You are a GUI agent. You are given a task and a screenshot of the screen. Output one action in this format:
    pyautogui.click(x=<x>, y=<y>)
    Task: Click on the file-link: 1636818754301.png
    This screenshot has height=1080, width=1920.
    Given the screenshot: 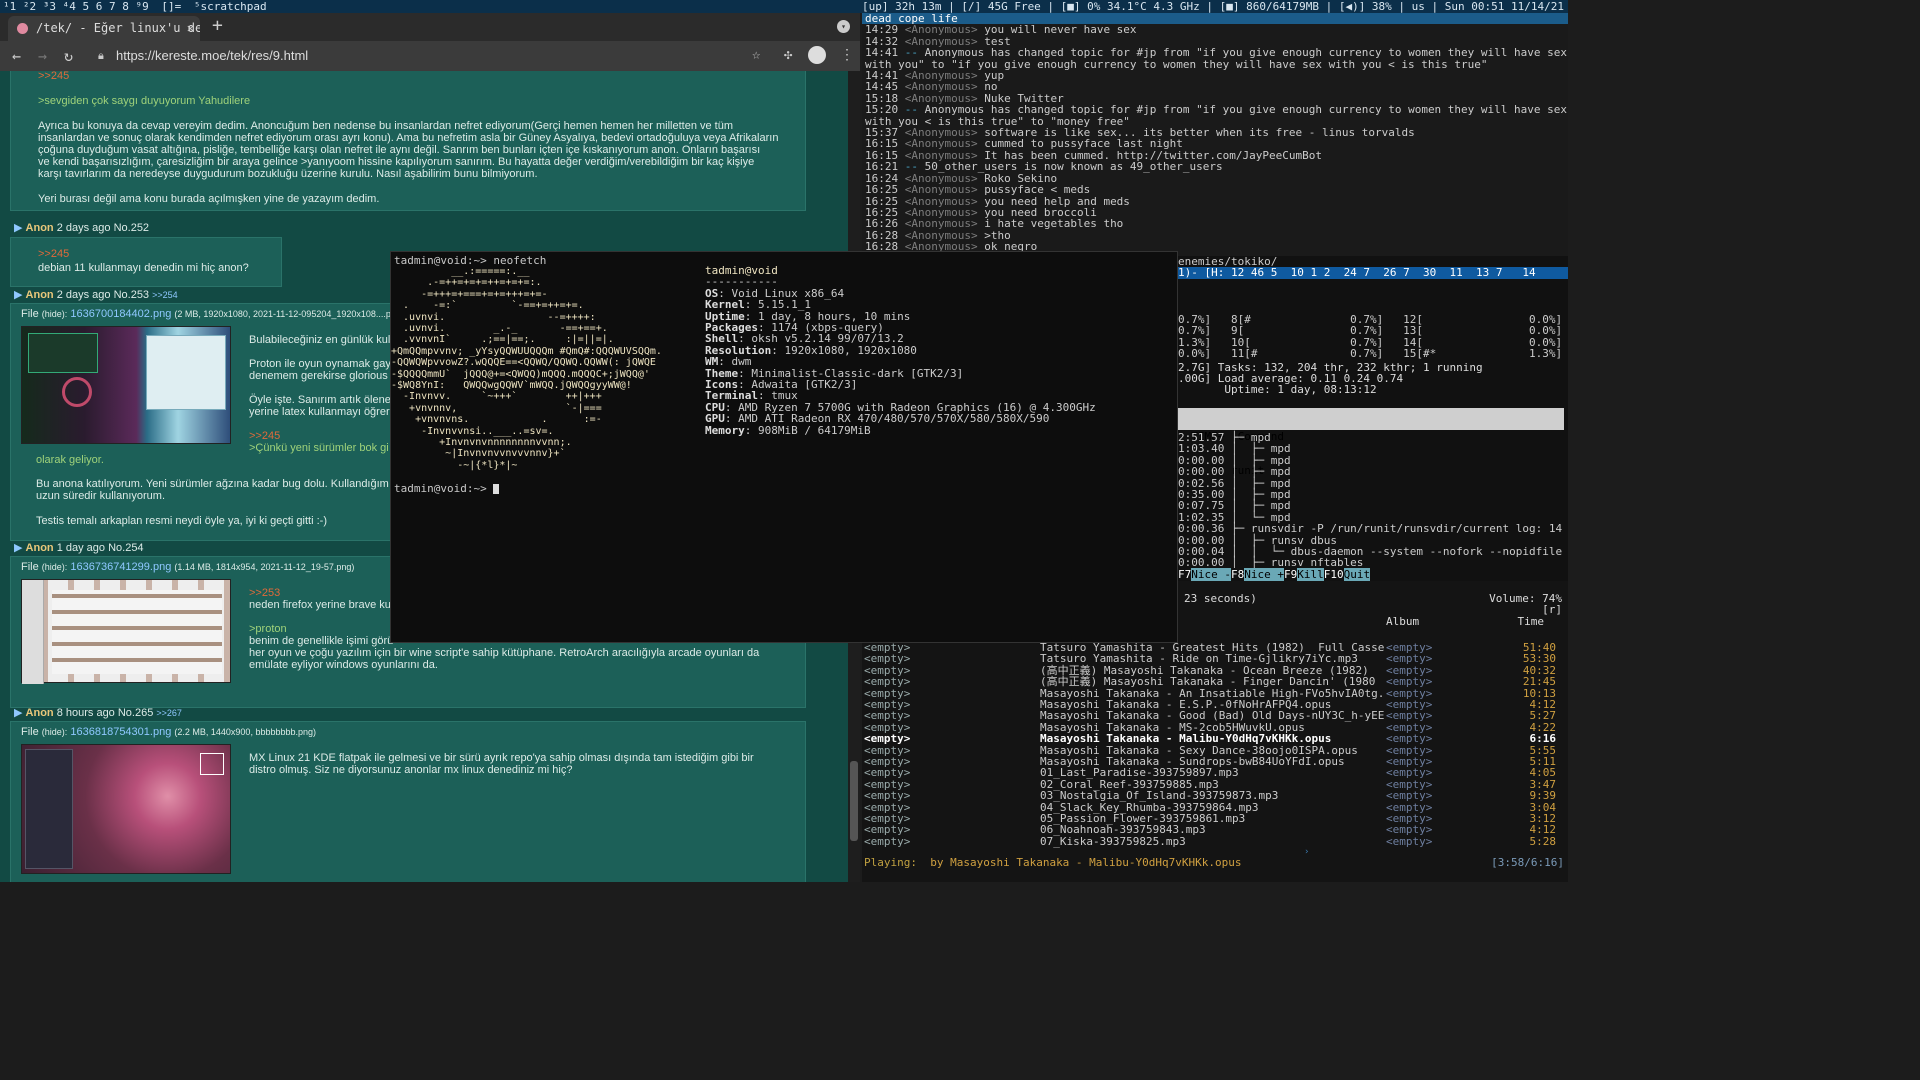 What is the action you would take?
    pyautogui.click(x=120, y=732)
    